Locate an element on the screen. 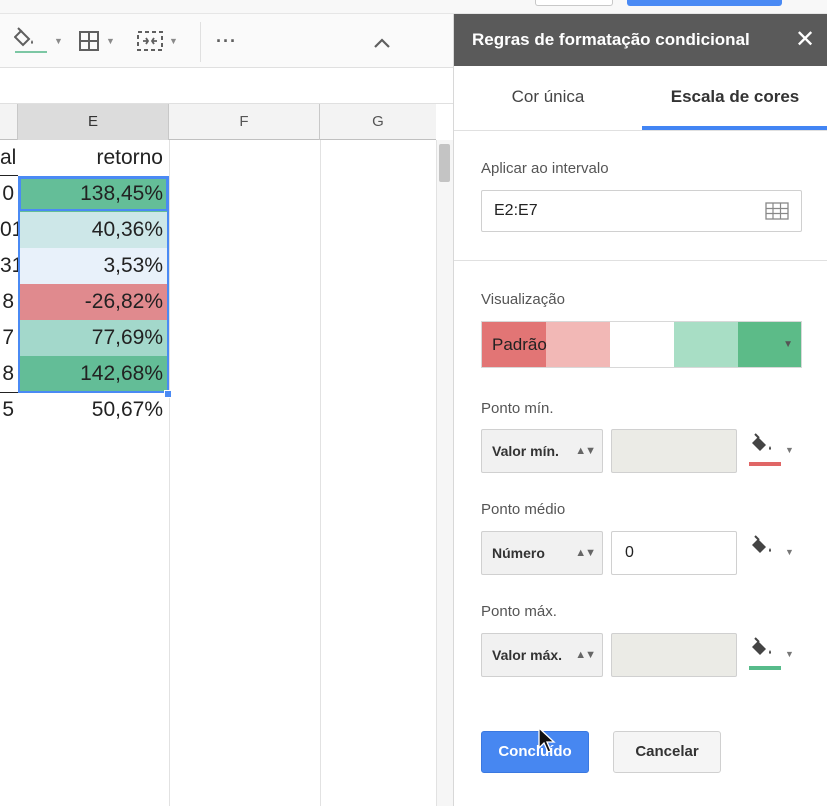 The image size is (827, 806). max-point-type: Valor máx. is located at coordinates (527, 655).